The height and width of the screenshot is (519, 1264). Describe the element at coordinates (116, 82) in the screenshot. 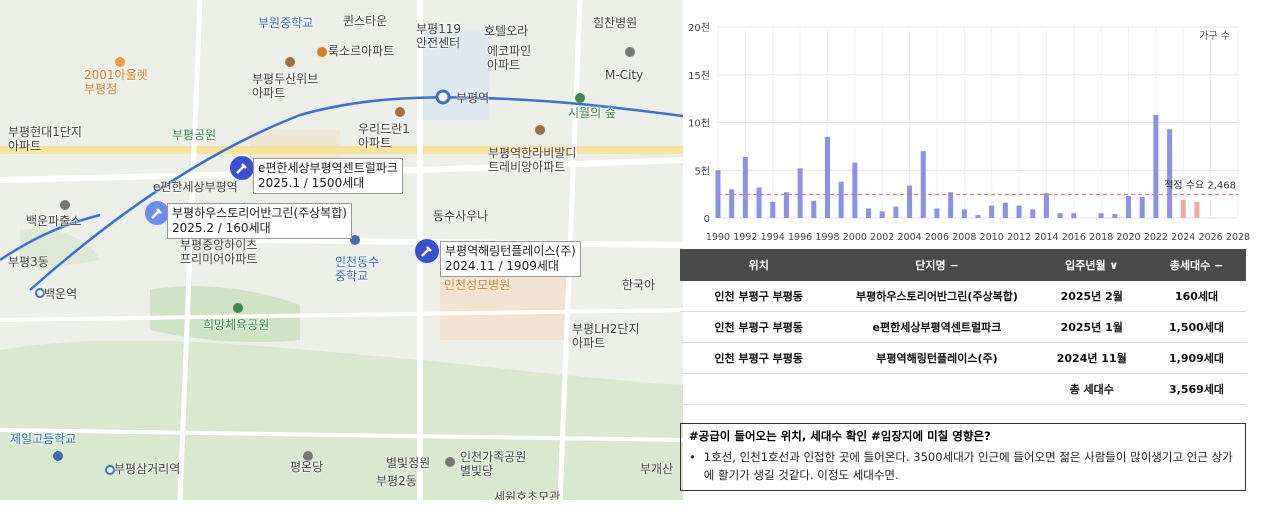

I see `map-place-label: 2001아울렛 부평점` at that location.